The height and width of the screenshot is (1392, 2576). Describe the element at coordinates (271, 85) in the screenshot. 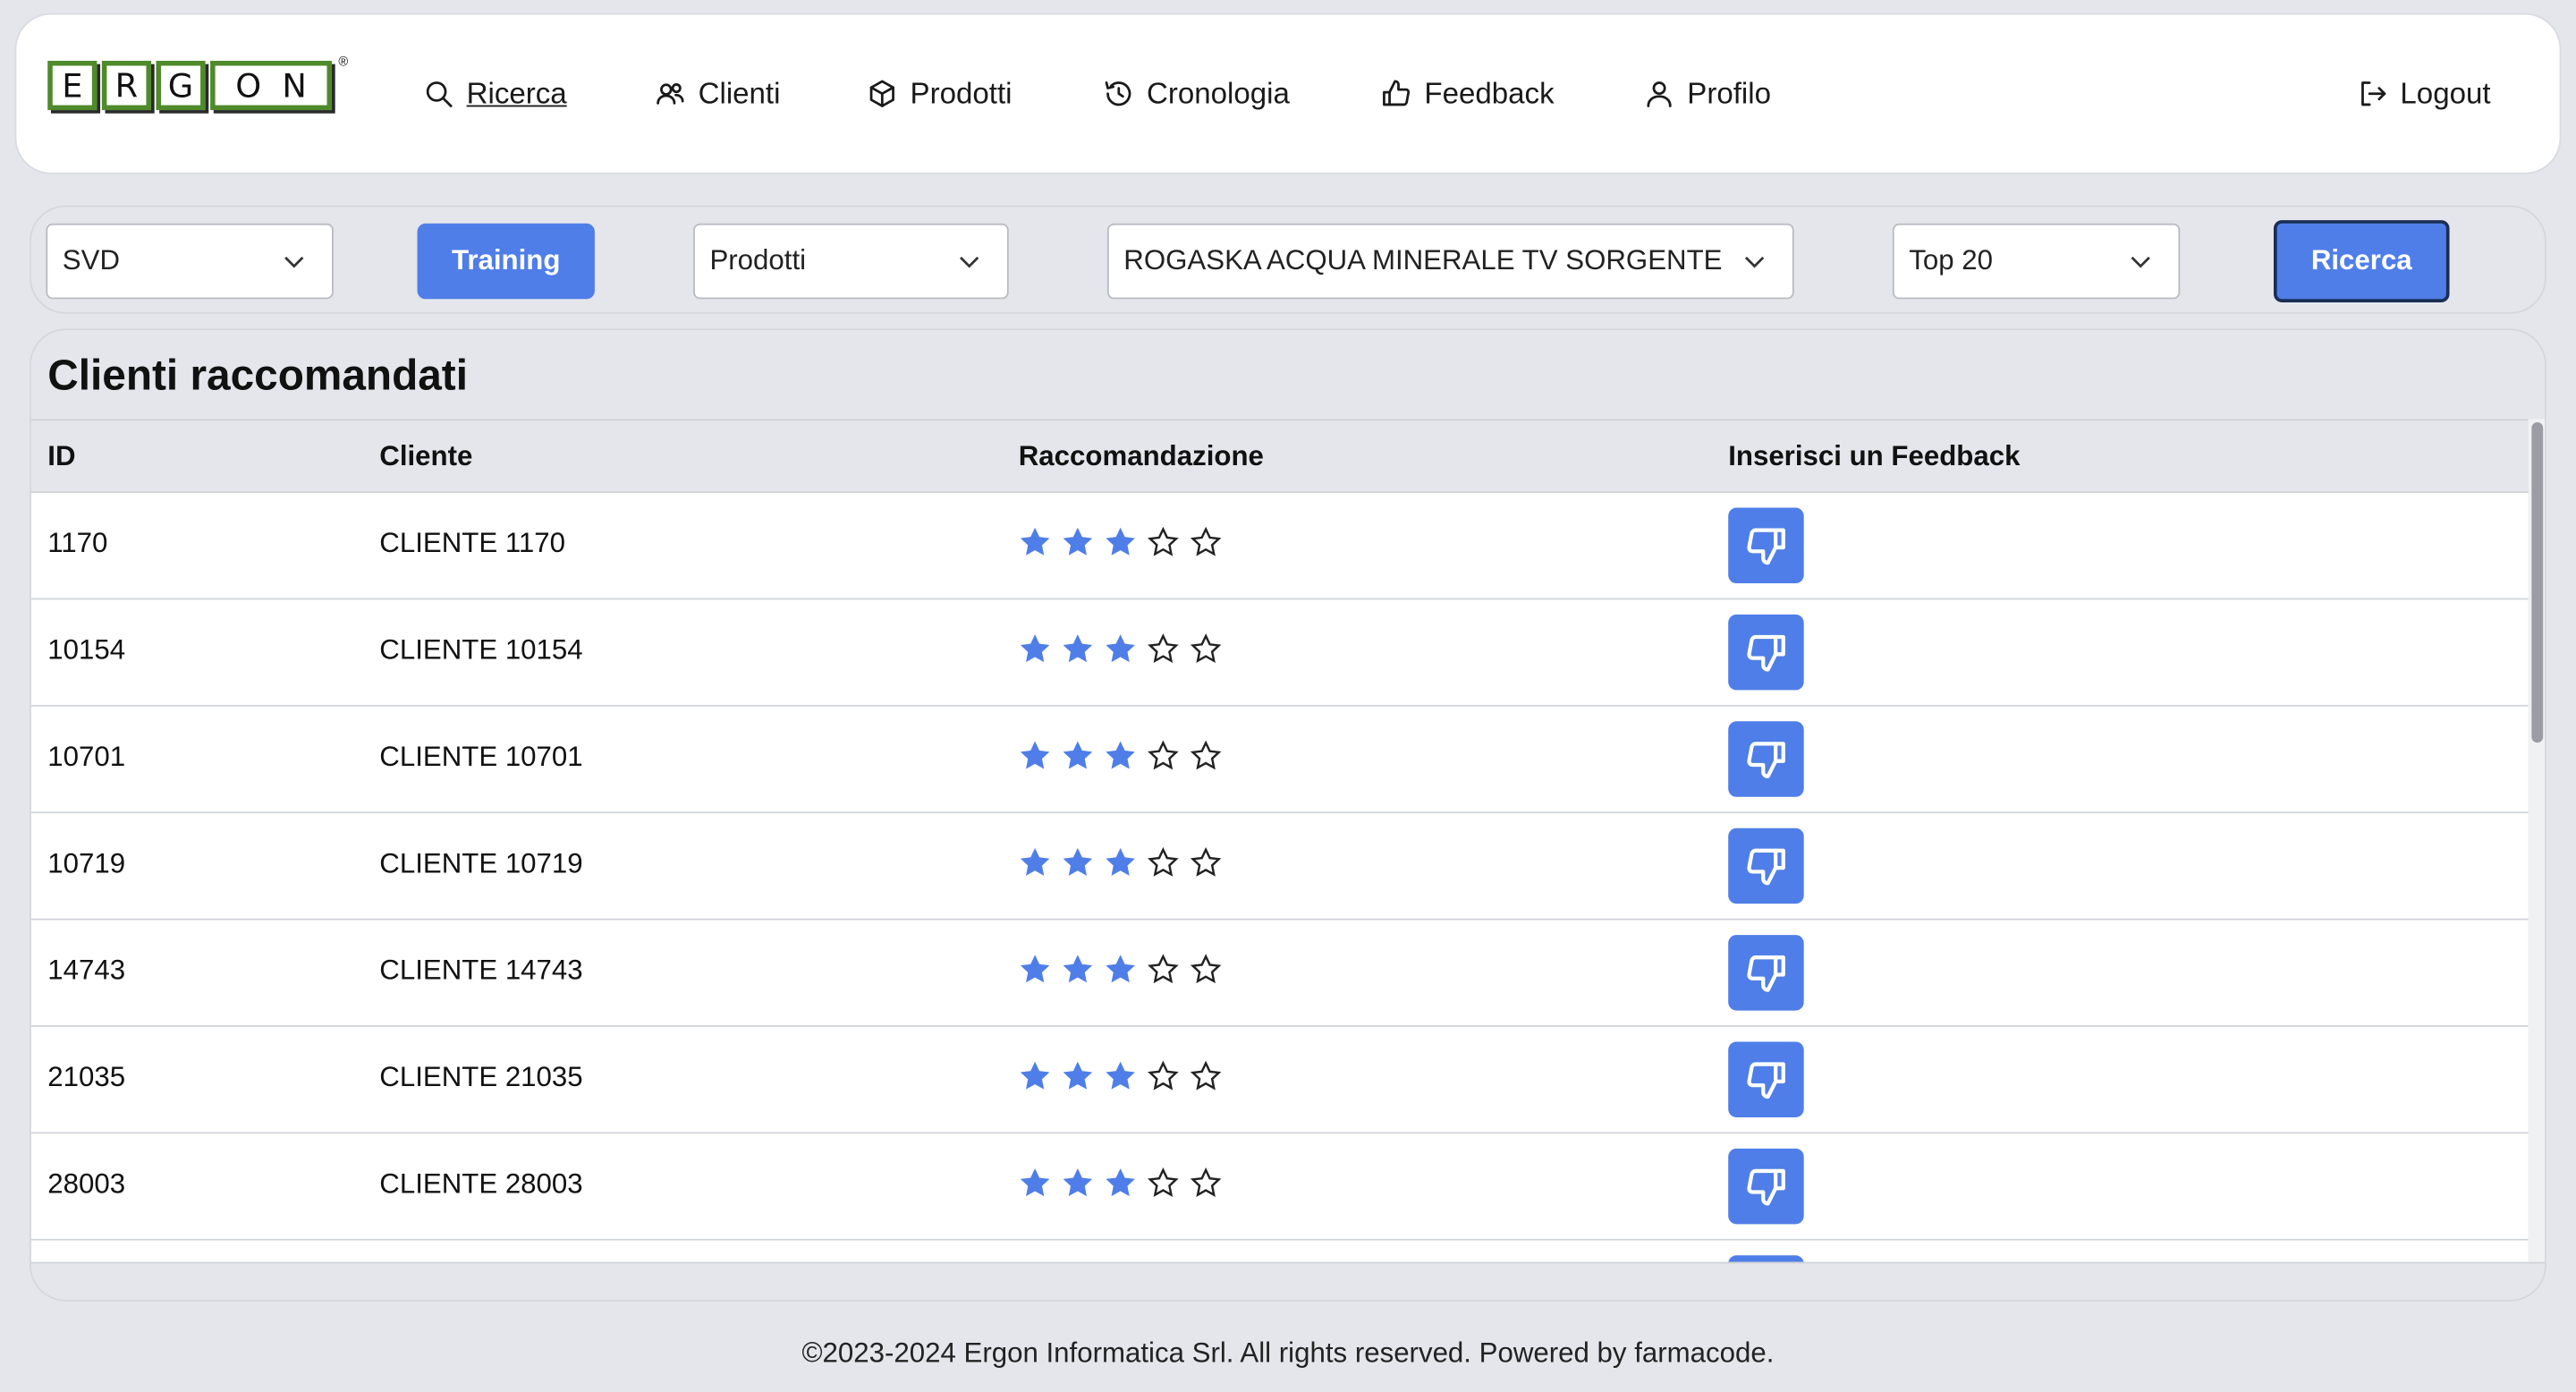

I see `logo-letters-on: O N` at that location.